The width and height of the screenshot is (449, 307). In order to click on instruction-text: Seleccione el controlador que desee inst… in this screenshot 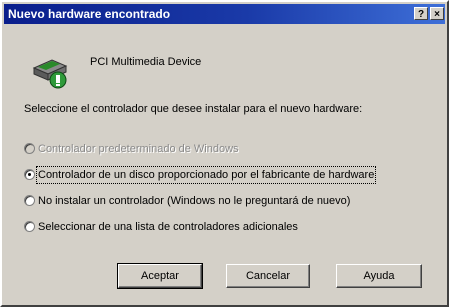, I will do `click(193, 109)`.